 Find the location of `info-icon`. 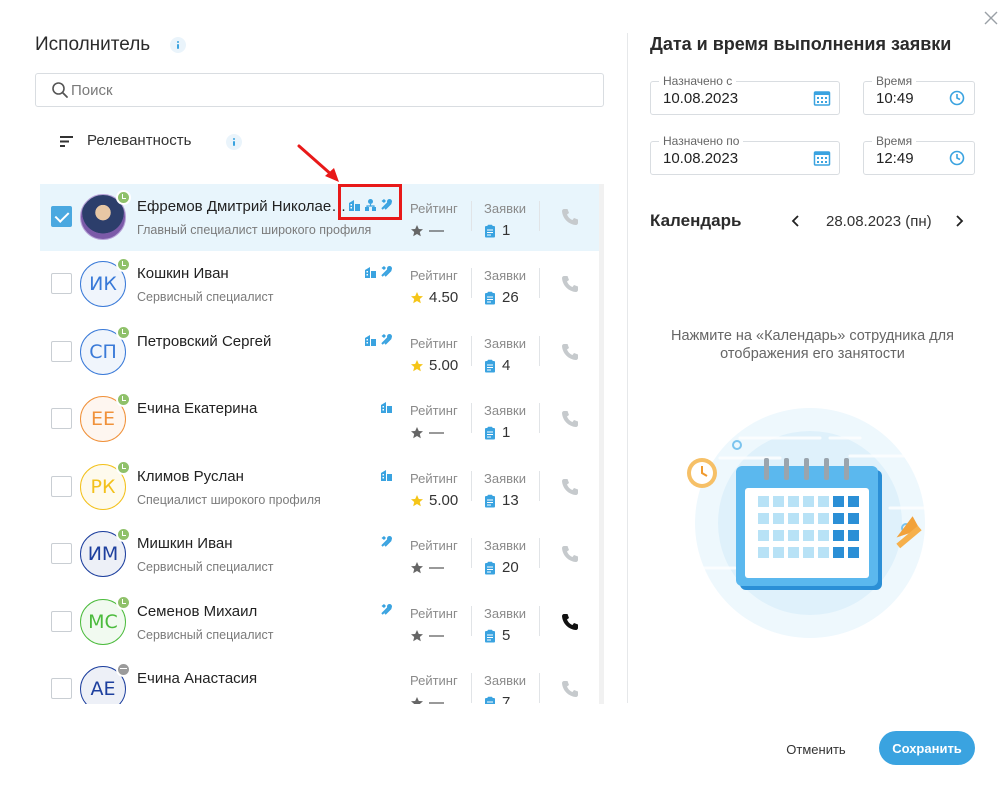

info-icon is located at coordinates (178, 45).